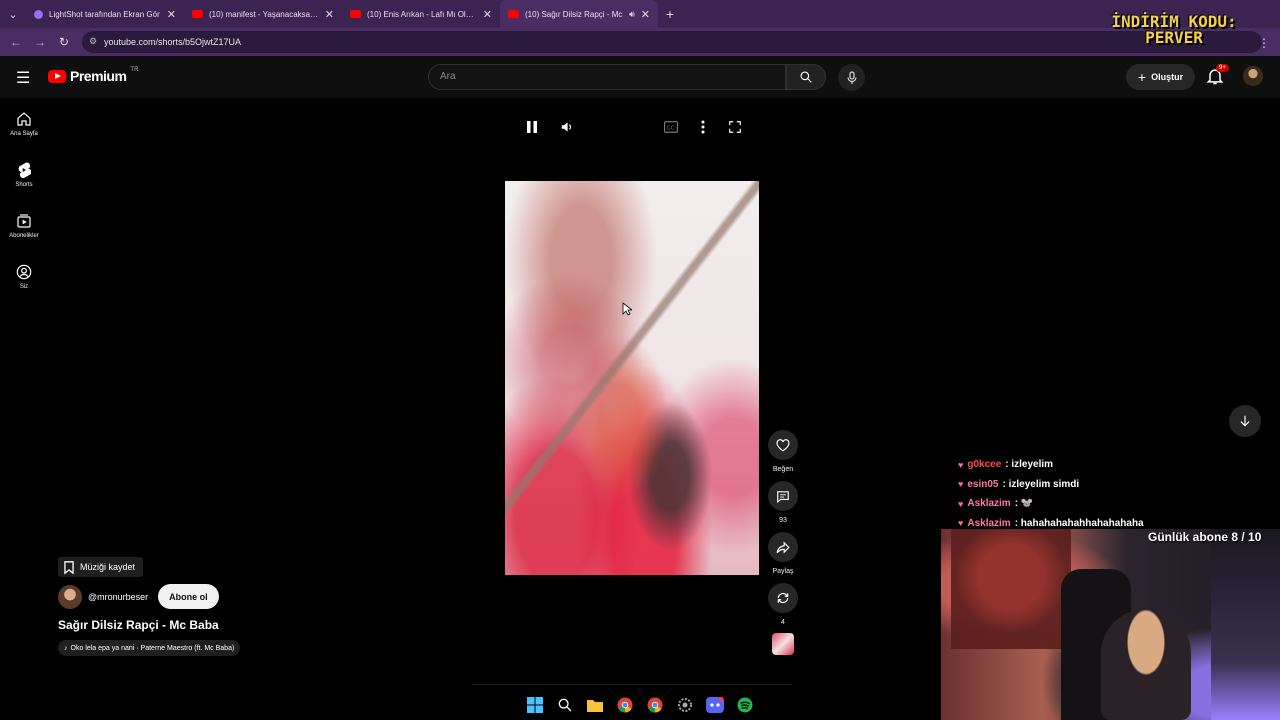 Image resolution: width=1280 pixels, height=720 pixels. Describe the element at coordinates (632, 684) in the screenshot. I see `divider` at that location.